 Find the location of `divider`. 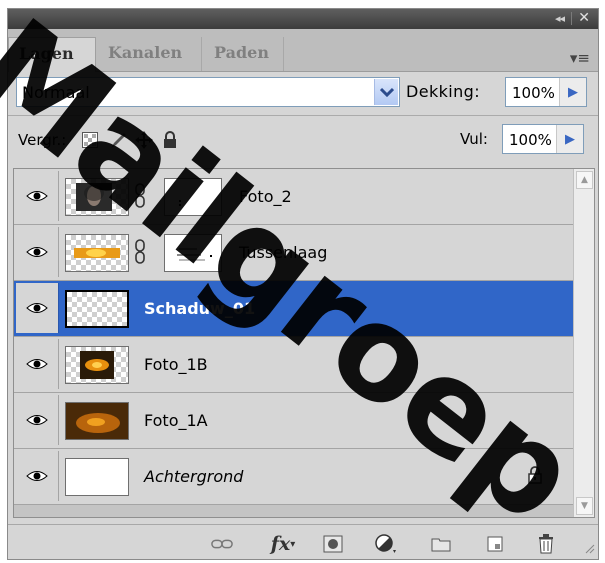

divider is located at coordinates (303, 115).